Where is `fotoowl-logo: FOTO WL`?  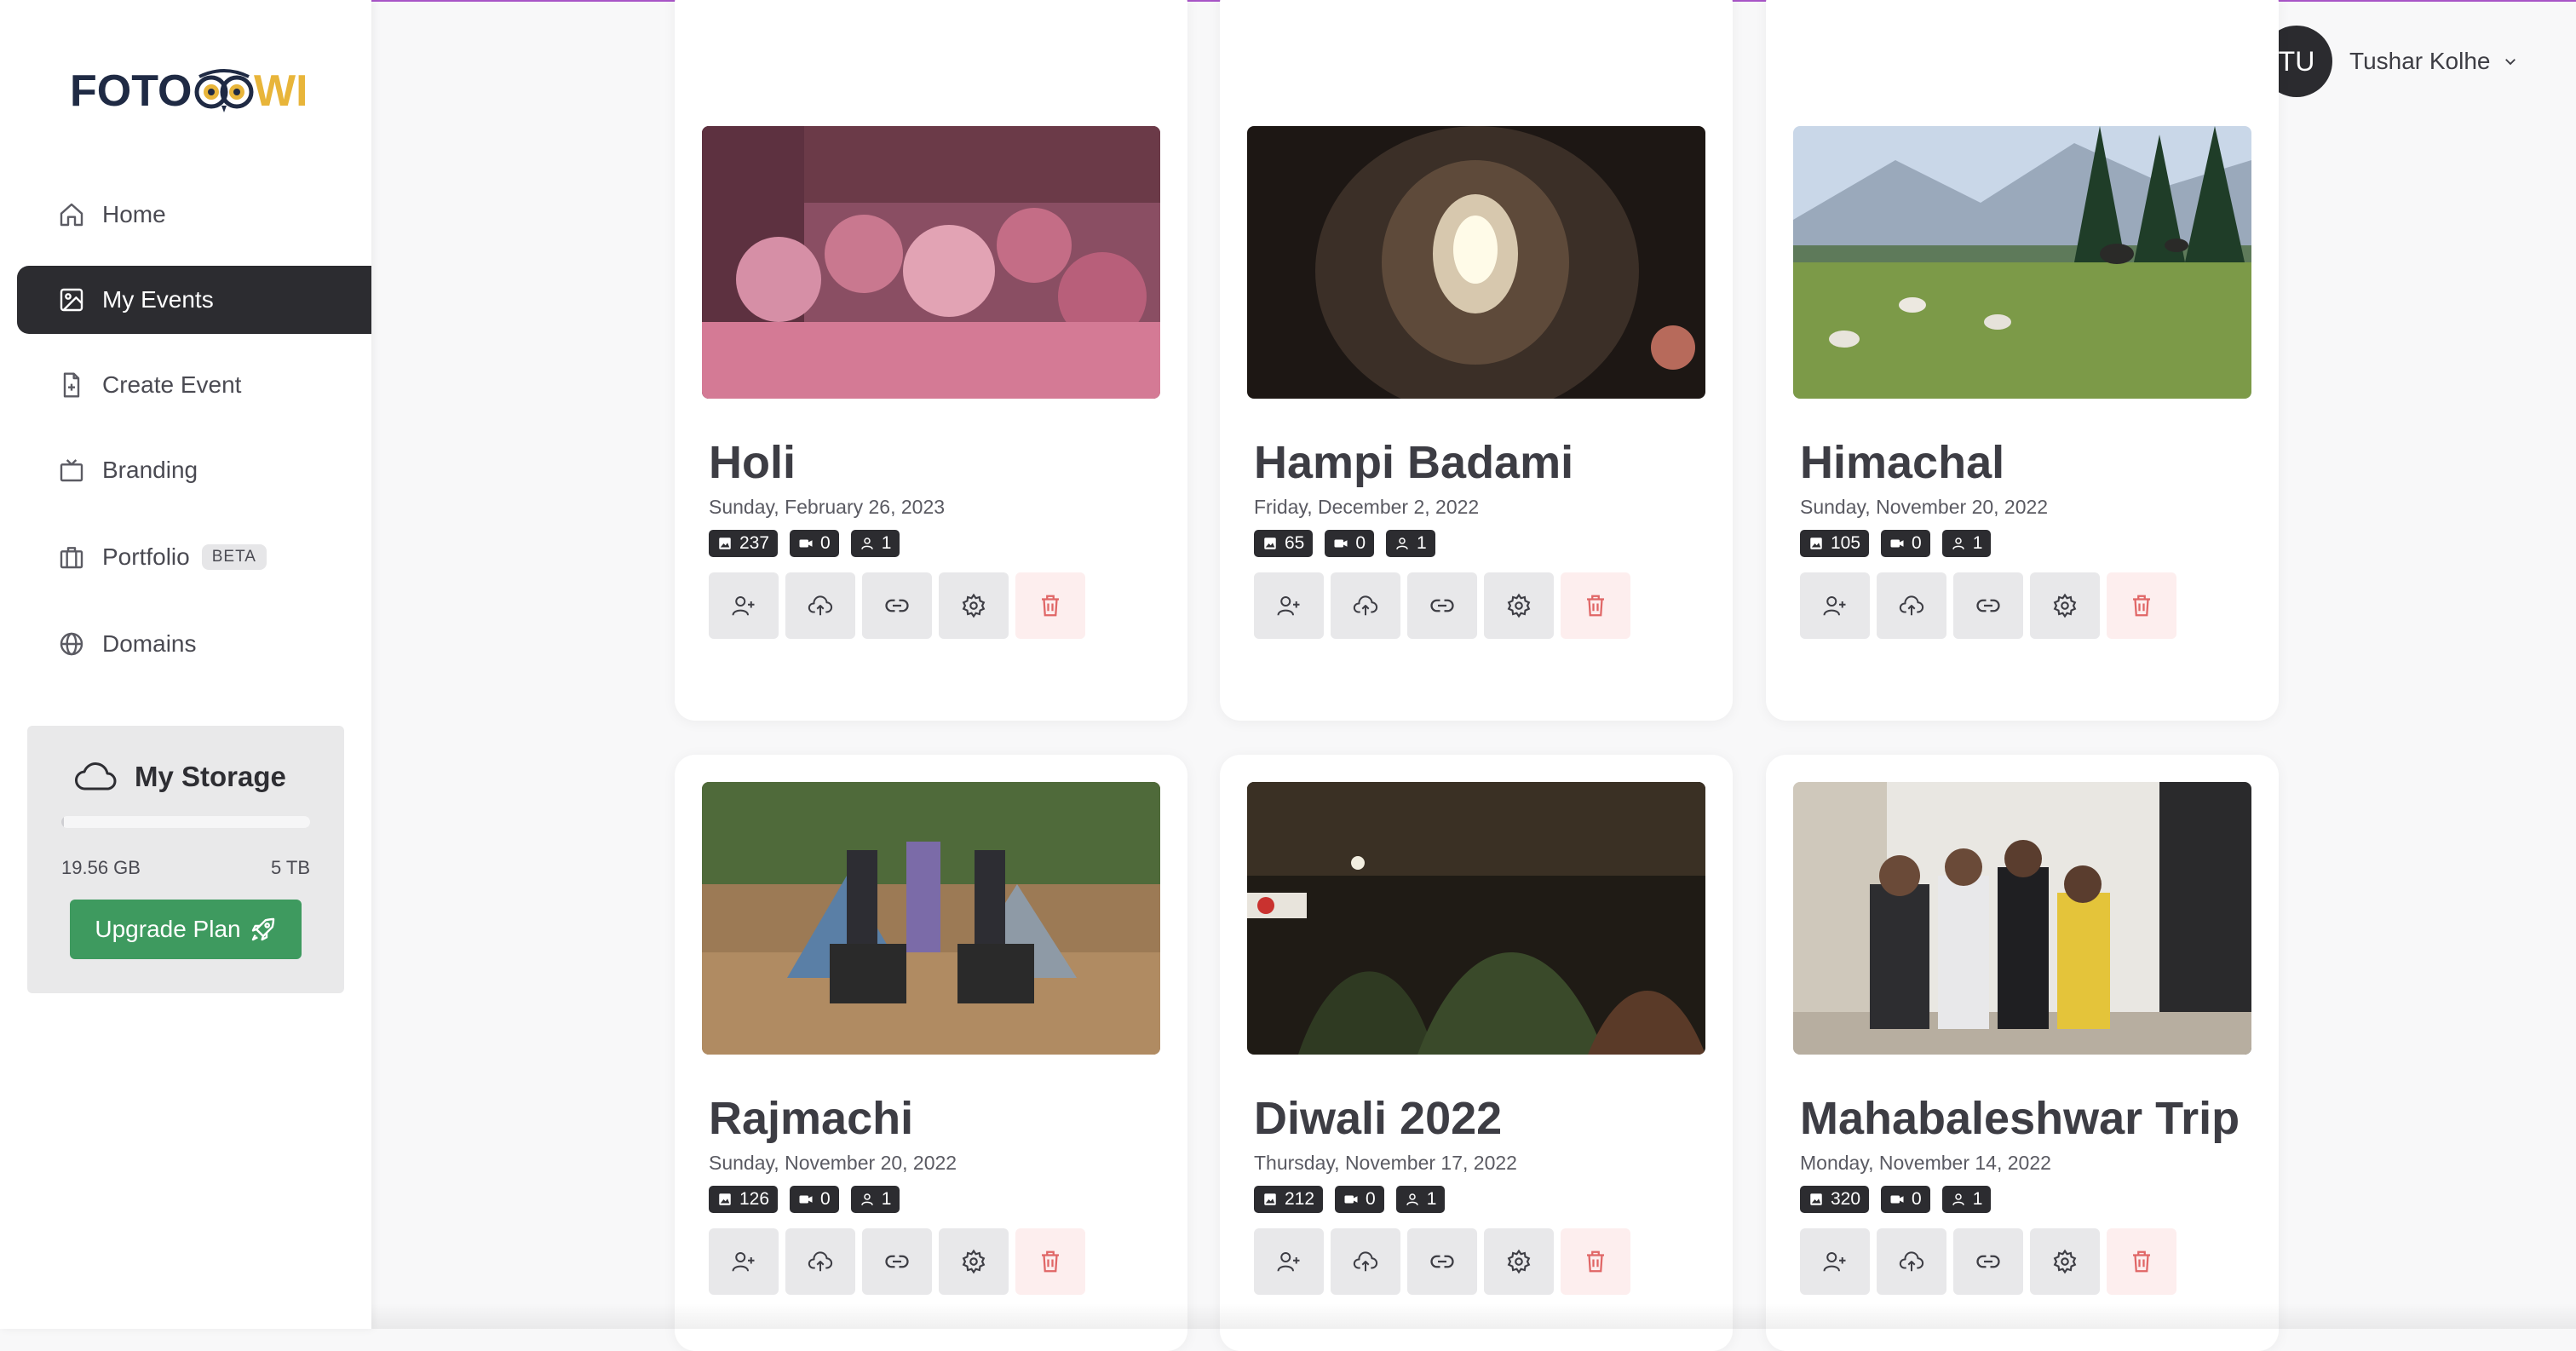 fotoowl-logo: FOTO WL is located at coordinates (188, 89).